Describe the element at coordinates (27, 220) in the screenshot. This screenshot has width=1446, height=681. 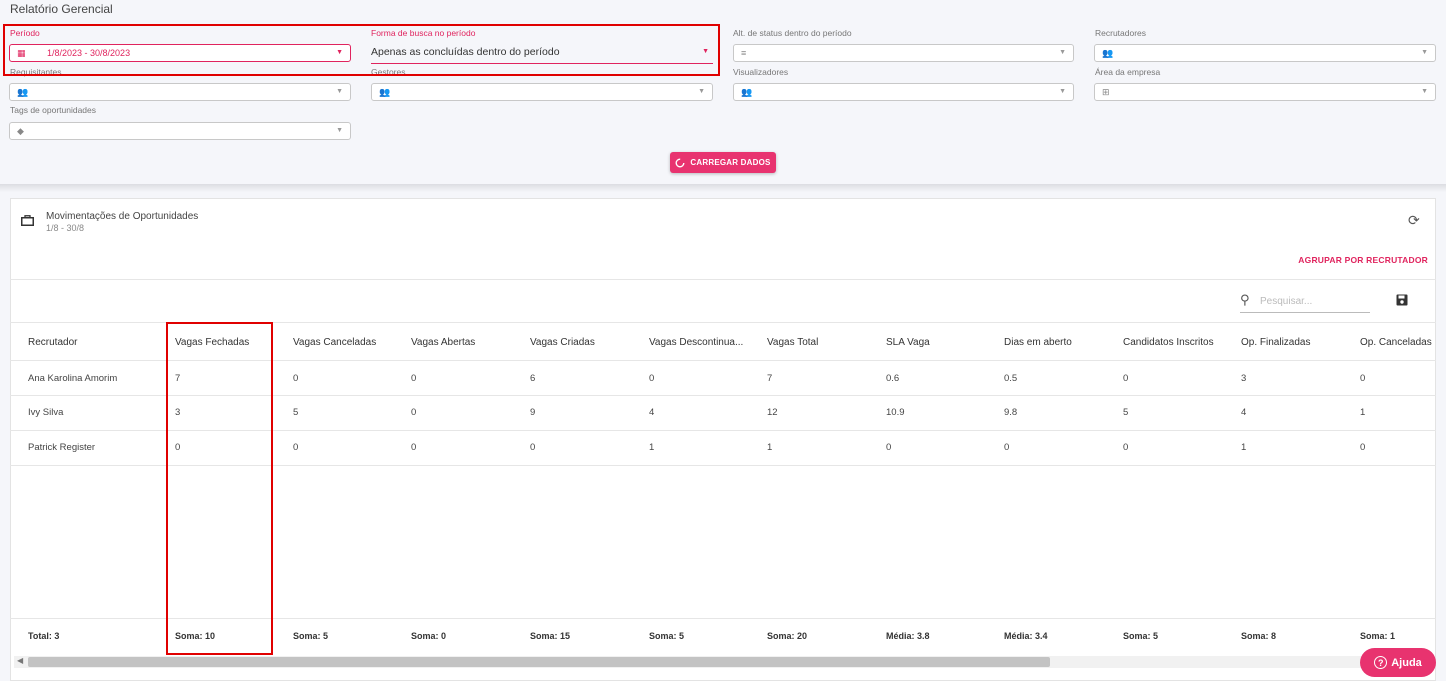
I see `briefcase-icon` at that location.